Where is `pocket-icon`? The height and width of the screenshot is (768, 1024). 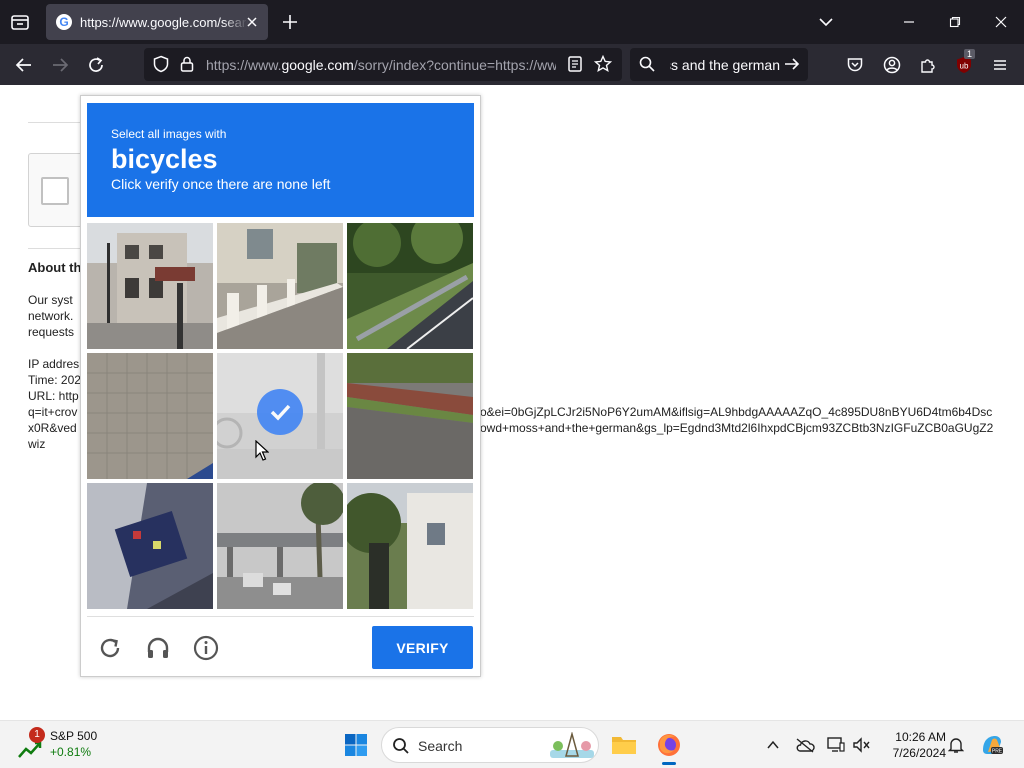 pocket-icon is located at coordinates (855, 65).